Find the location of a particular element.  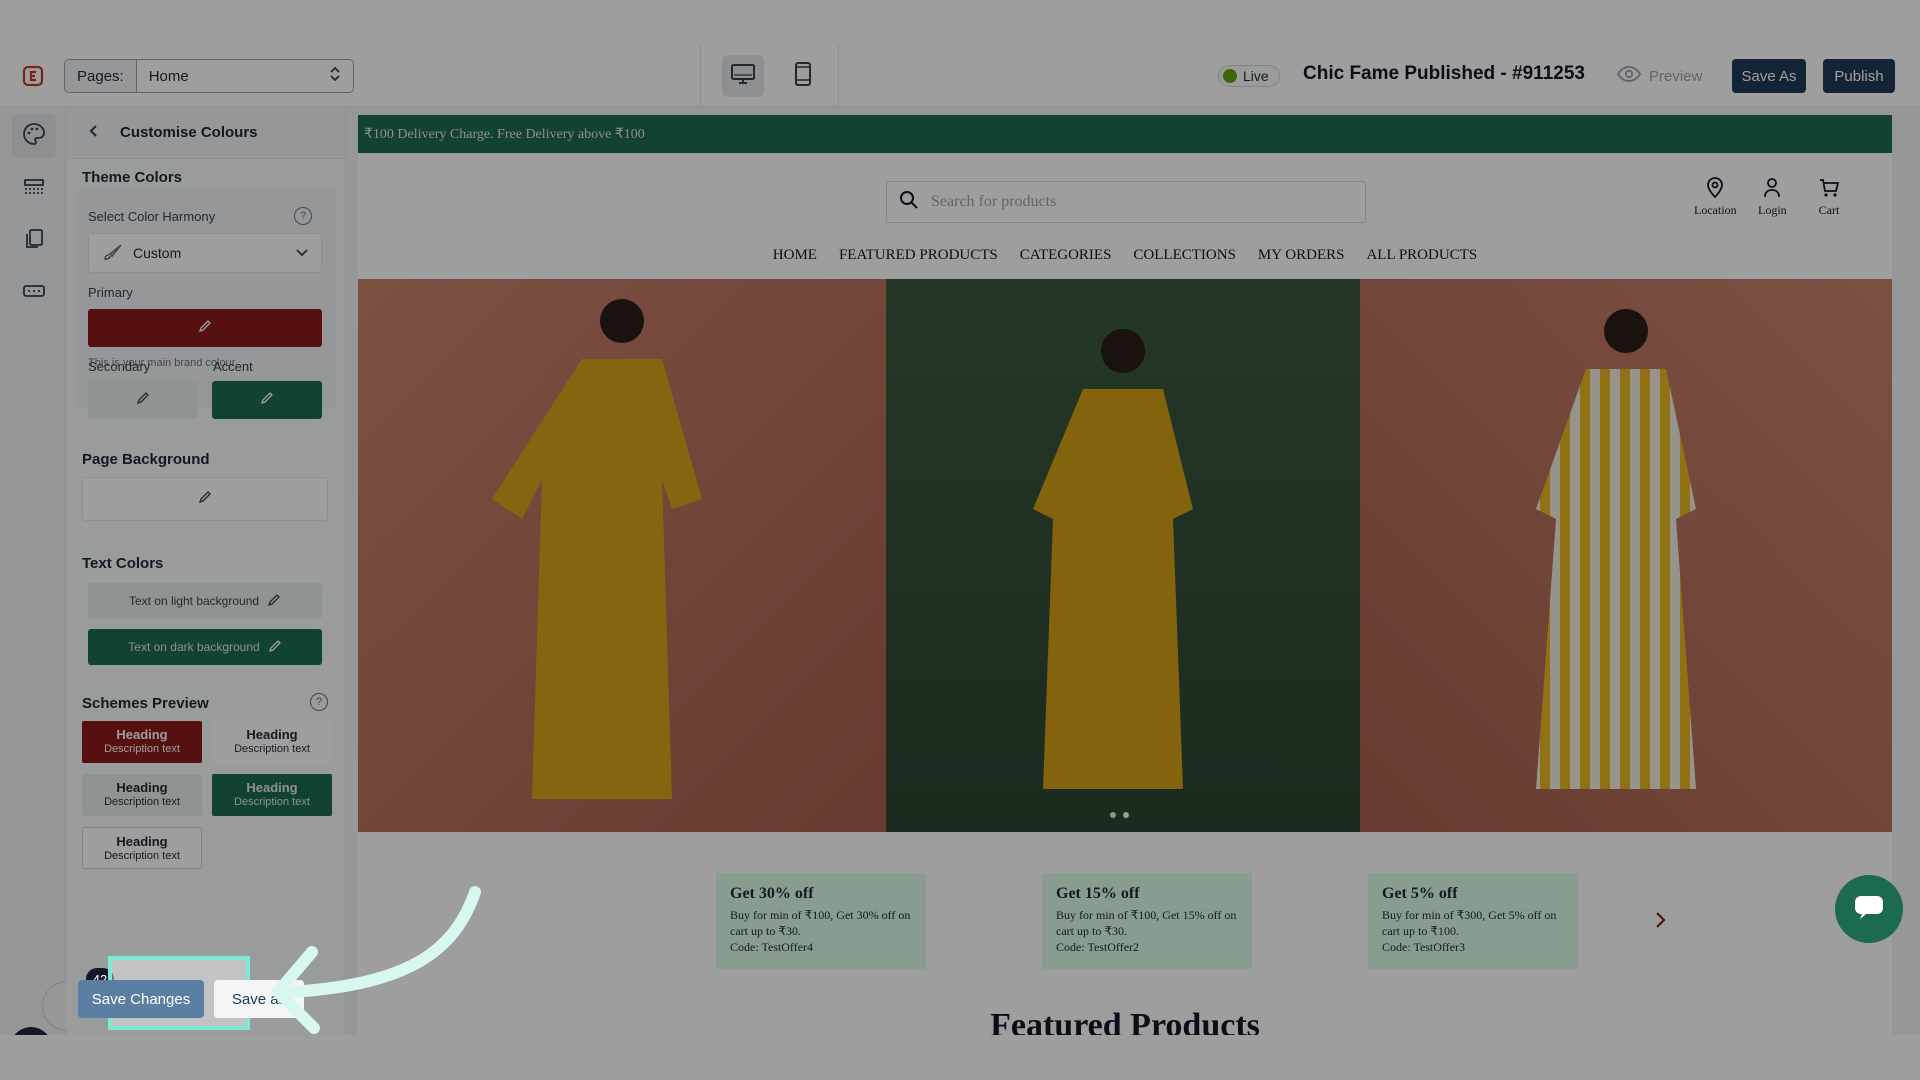

scheme-accent: Heading Description text is located at coordinates (272, 795).